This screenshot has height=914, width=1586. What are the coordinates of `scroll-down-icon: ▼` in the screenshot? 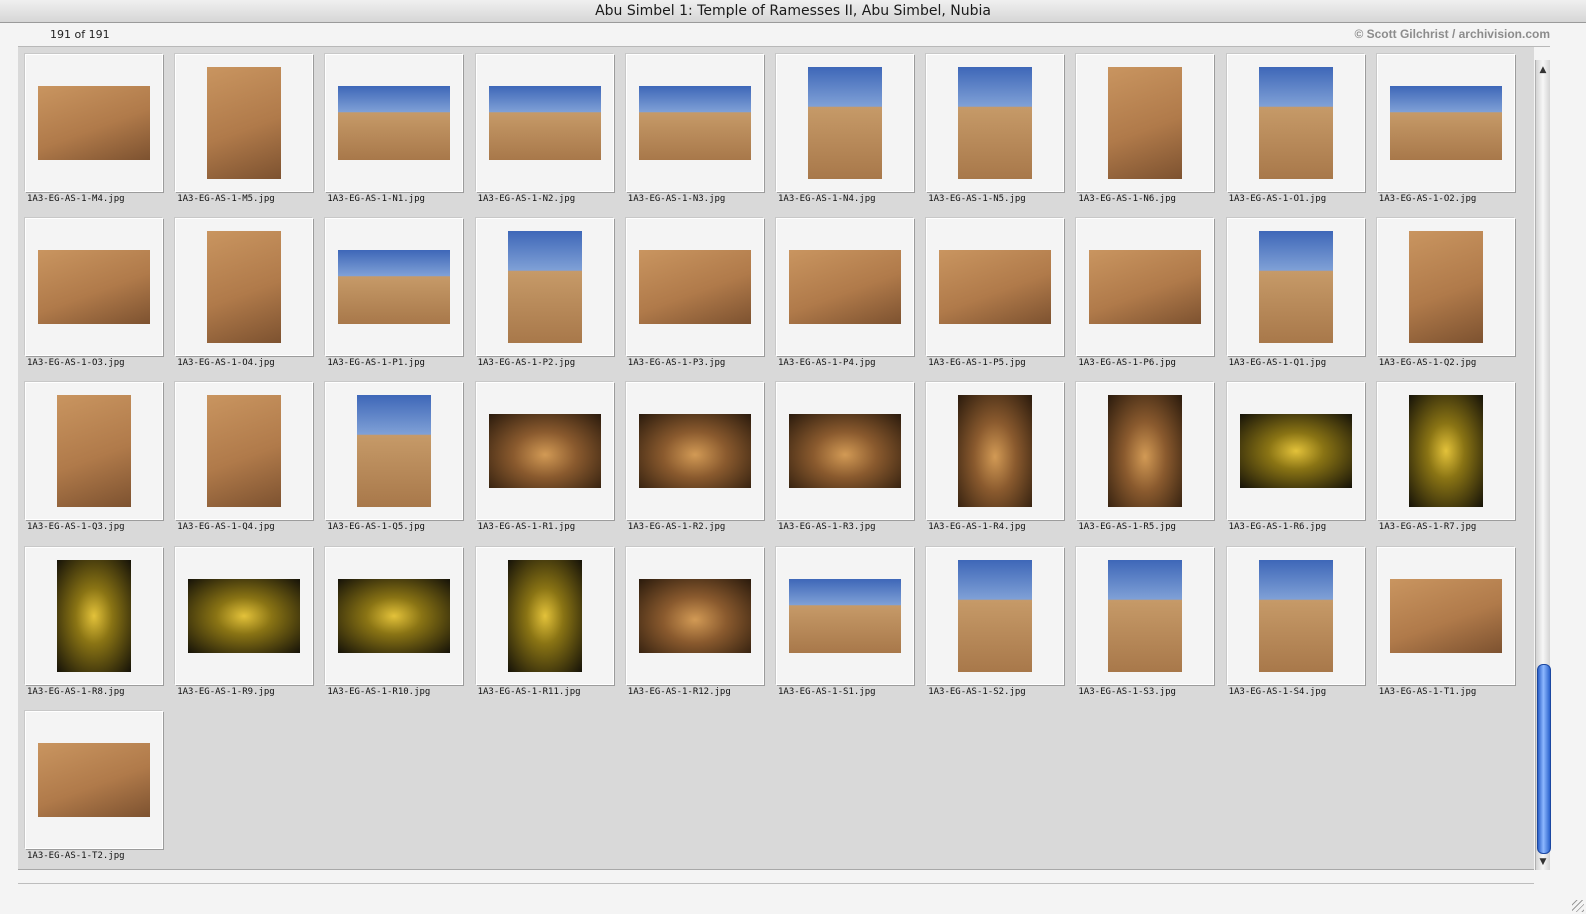 It's located at (1543, 862).